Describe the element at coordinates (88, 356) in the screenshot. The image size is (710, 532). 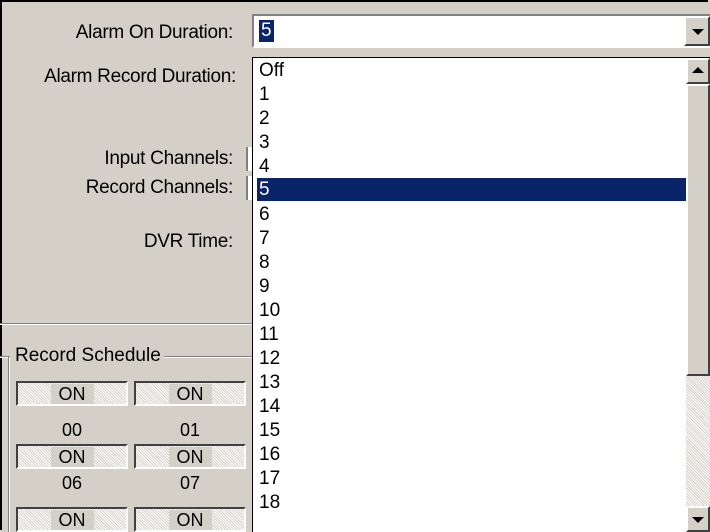
I see `record-schedule-title: Record Schedule` at that location.